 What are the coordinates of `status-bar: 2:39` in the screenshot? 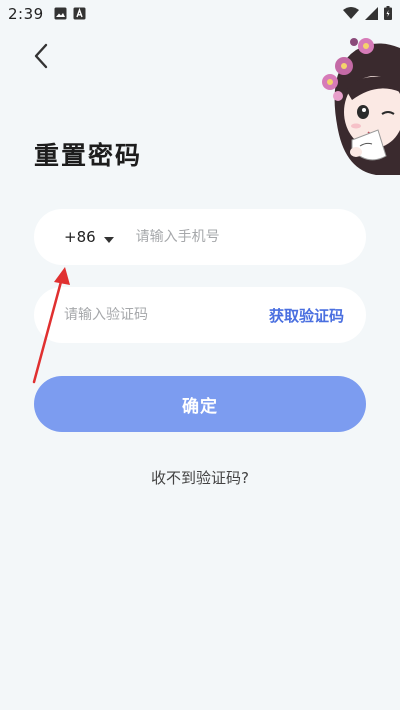 It's located at (200, 14).